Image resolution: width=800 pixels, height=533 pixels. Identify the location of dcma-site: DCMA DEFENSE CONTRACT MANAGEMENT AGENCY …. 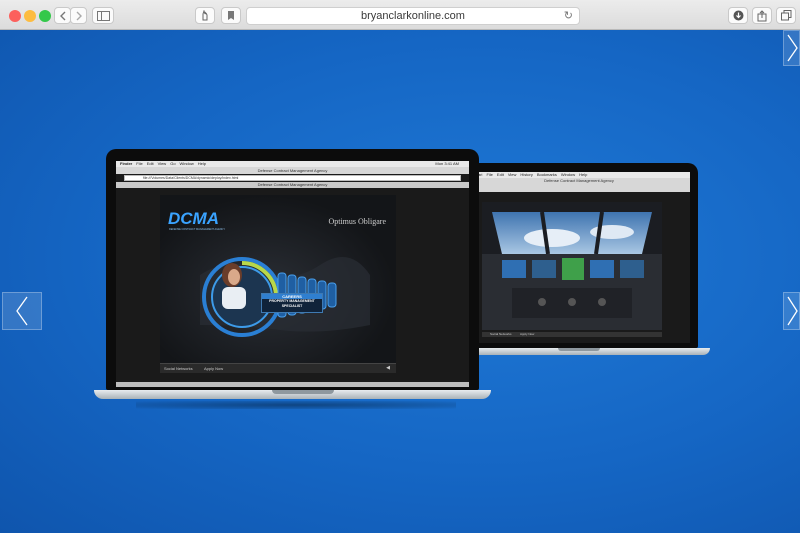
(278, 284).